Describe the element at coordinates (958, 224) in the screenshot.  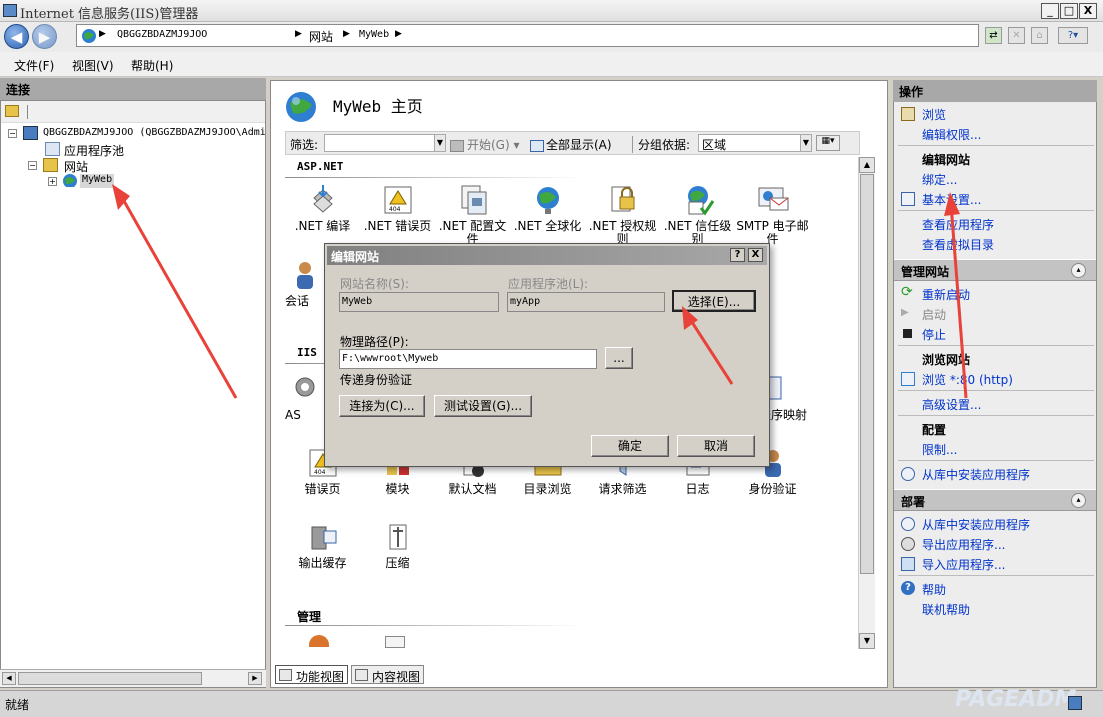
I see `action-view-applications: 查看应用程序` at that location.